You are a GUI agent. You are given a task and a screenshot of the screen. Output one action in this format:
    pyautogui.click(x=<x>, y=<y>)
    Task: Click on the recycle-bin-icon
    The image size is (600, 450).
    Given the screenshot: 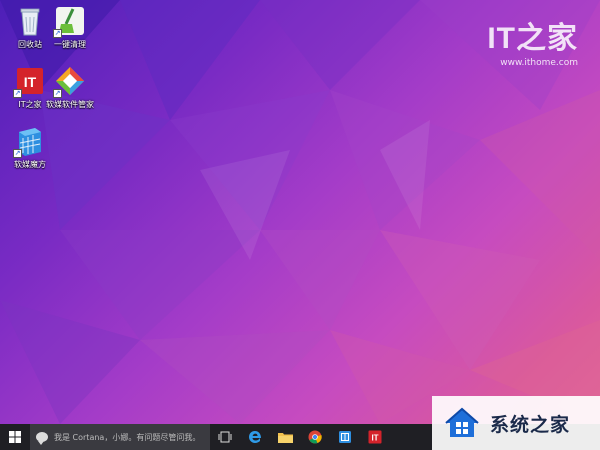 What is the action you would take?
    pyautogui.click(x=30, y=21)
    